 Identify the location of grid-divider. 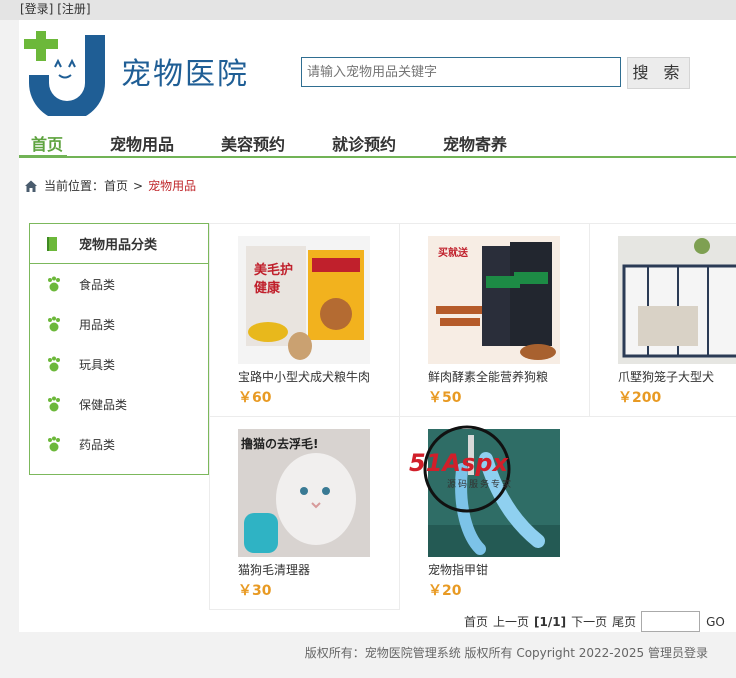
(304, 609).